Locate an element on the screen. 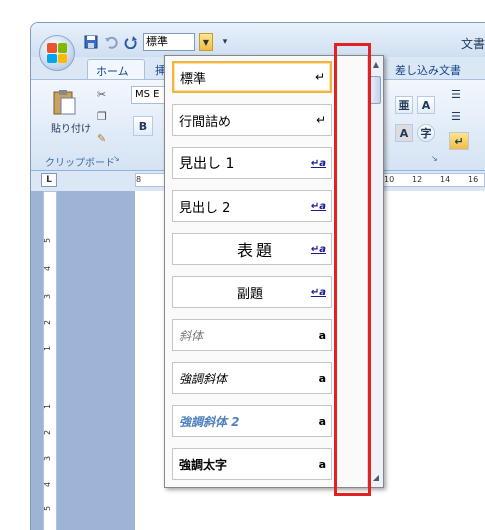 The height and width of the screenshot is (530, 485). style-item-label: 見出し 1 is located at coordinates (207, 164).